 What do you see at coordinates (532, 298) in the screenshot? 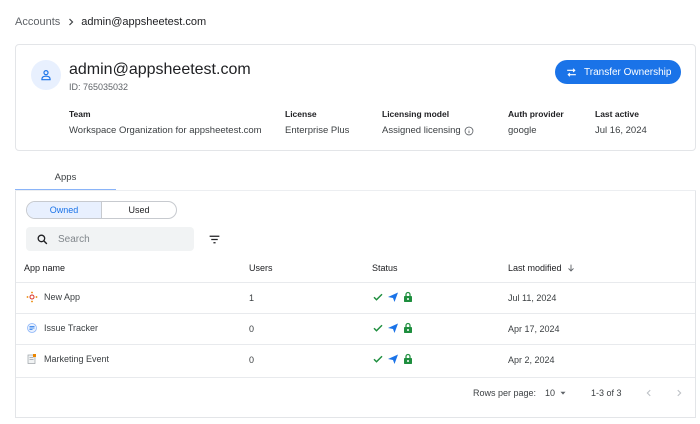
I see `last-modified-date: Jul 11, 2024` at bounding box center [532, 298].